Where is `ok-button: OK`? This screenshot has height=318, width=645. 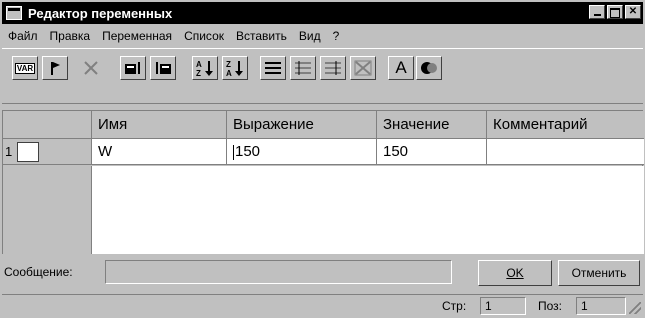
ok-button: OK is located at coordinates (515, 273).